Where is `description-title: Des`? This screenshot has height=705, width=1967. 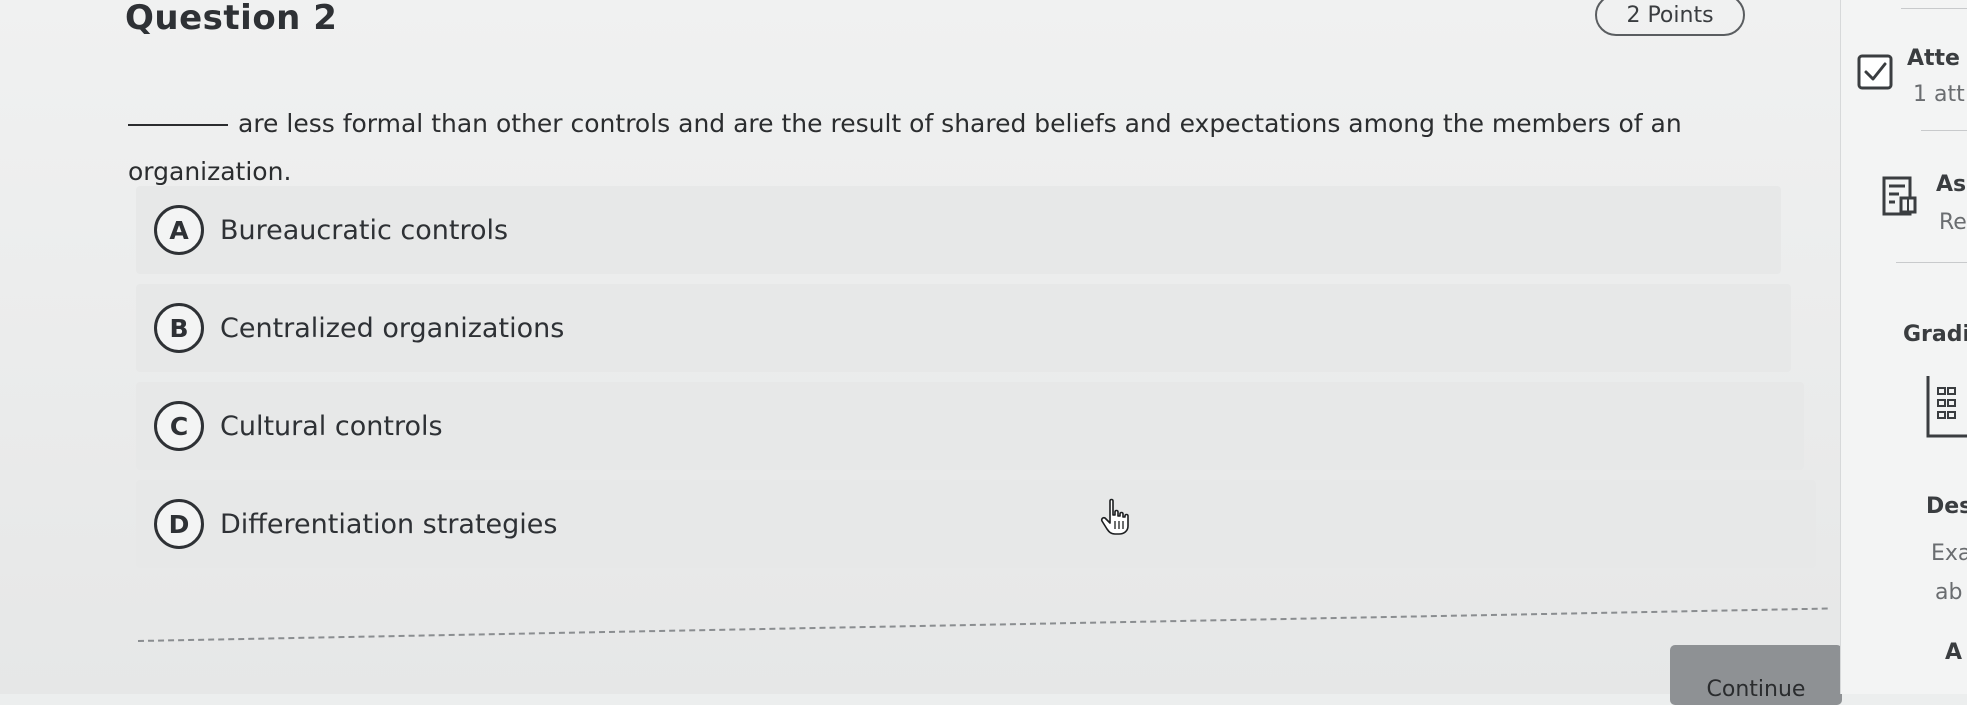 description-title: Des is located at coordinates (1946, 506).